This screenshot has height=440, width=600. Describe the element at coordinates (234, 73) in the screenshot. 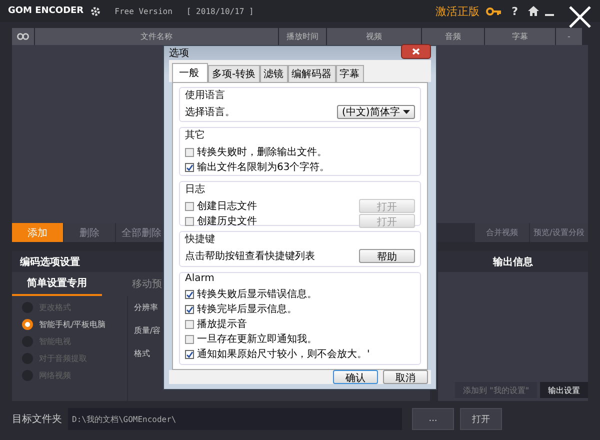

I see `dialog-tab: 多项-转换` at that location.